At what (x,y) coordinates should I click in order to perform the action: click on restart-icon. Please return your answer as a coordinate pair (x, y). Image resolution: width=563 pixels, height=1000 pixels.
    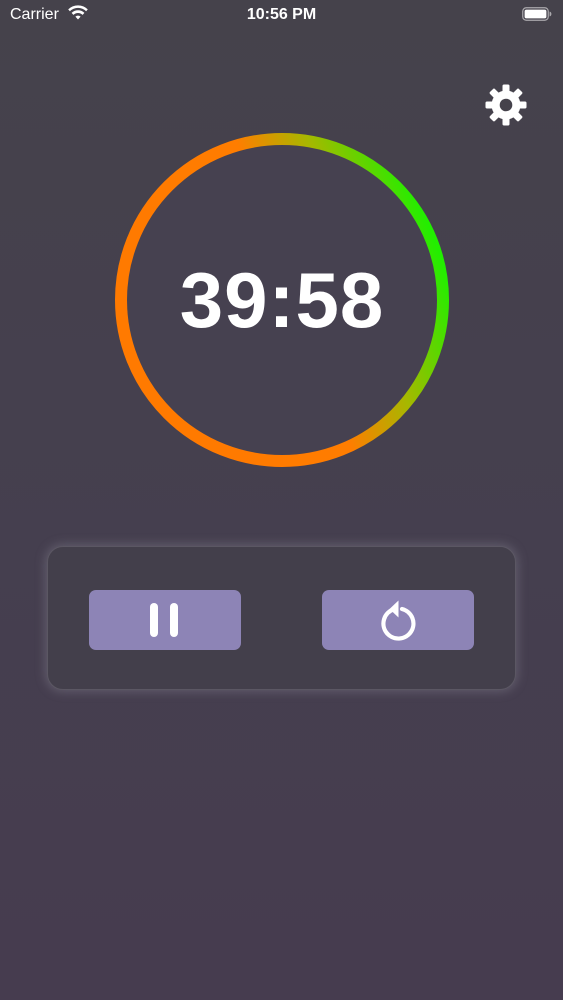
    Looking at the image, I should click on (398, 620).